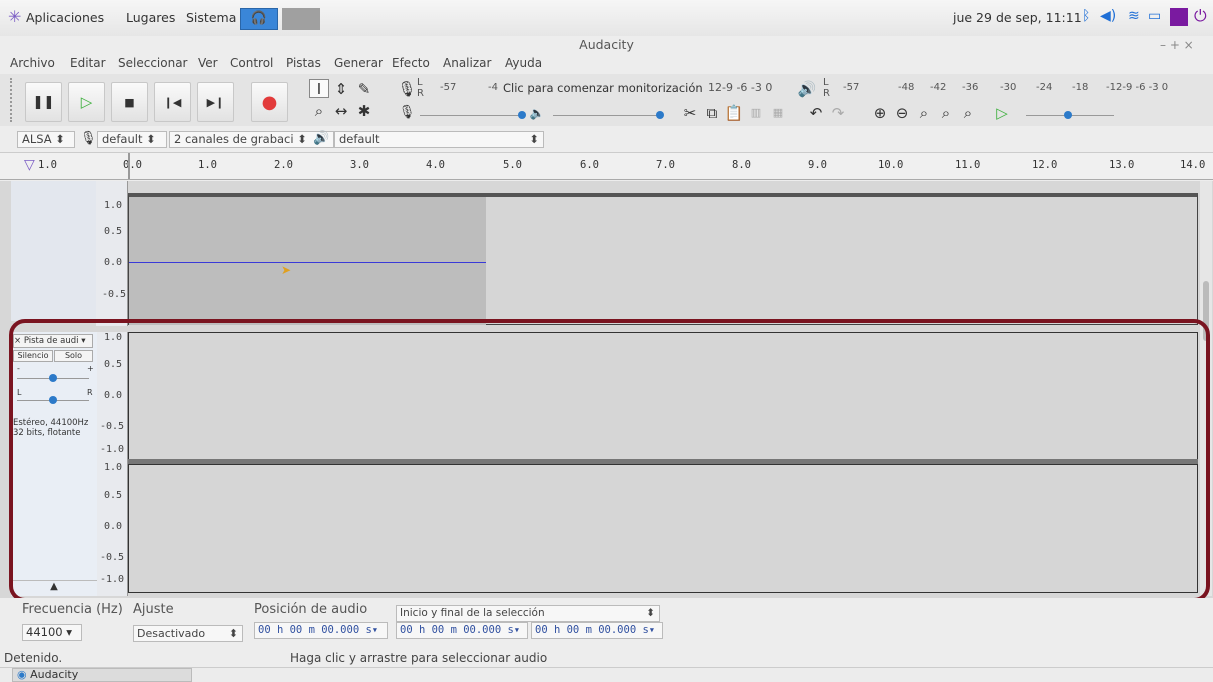 Image resolution: width=1213 pixels, height=682 pixels. Describe the element at coordinates (603, 88) in the screenshot. I see `rec-meter-prompt: Clic para comenzar monitorización` at that location.